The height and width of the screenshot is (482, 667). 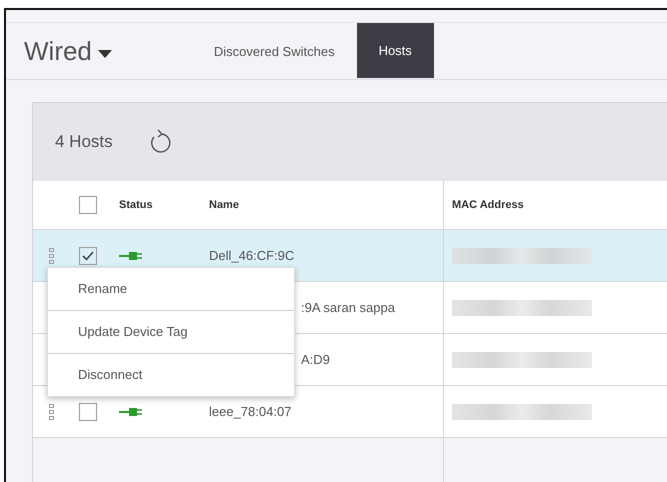 What do you see at coordinates (88, 205) in the screenshot?
I see `select-all-checkbox` at bounding box center [88, 205].